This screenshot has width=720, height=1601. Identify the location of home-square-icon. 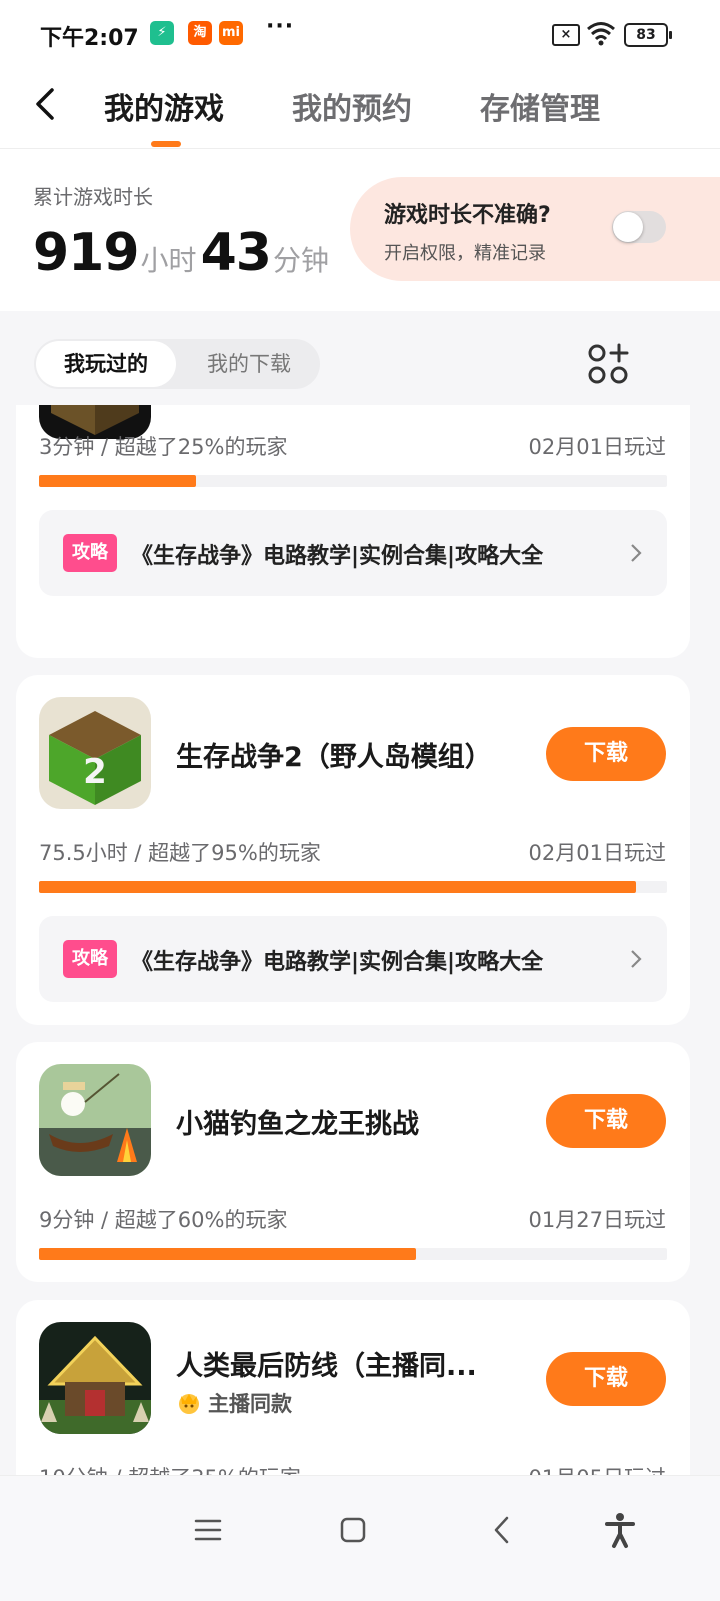
(353, 1530).